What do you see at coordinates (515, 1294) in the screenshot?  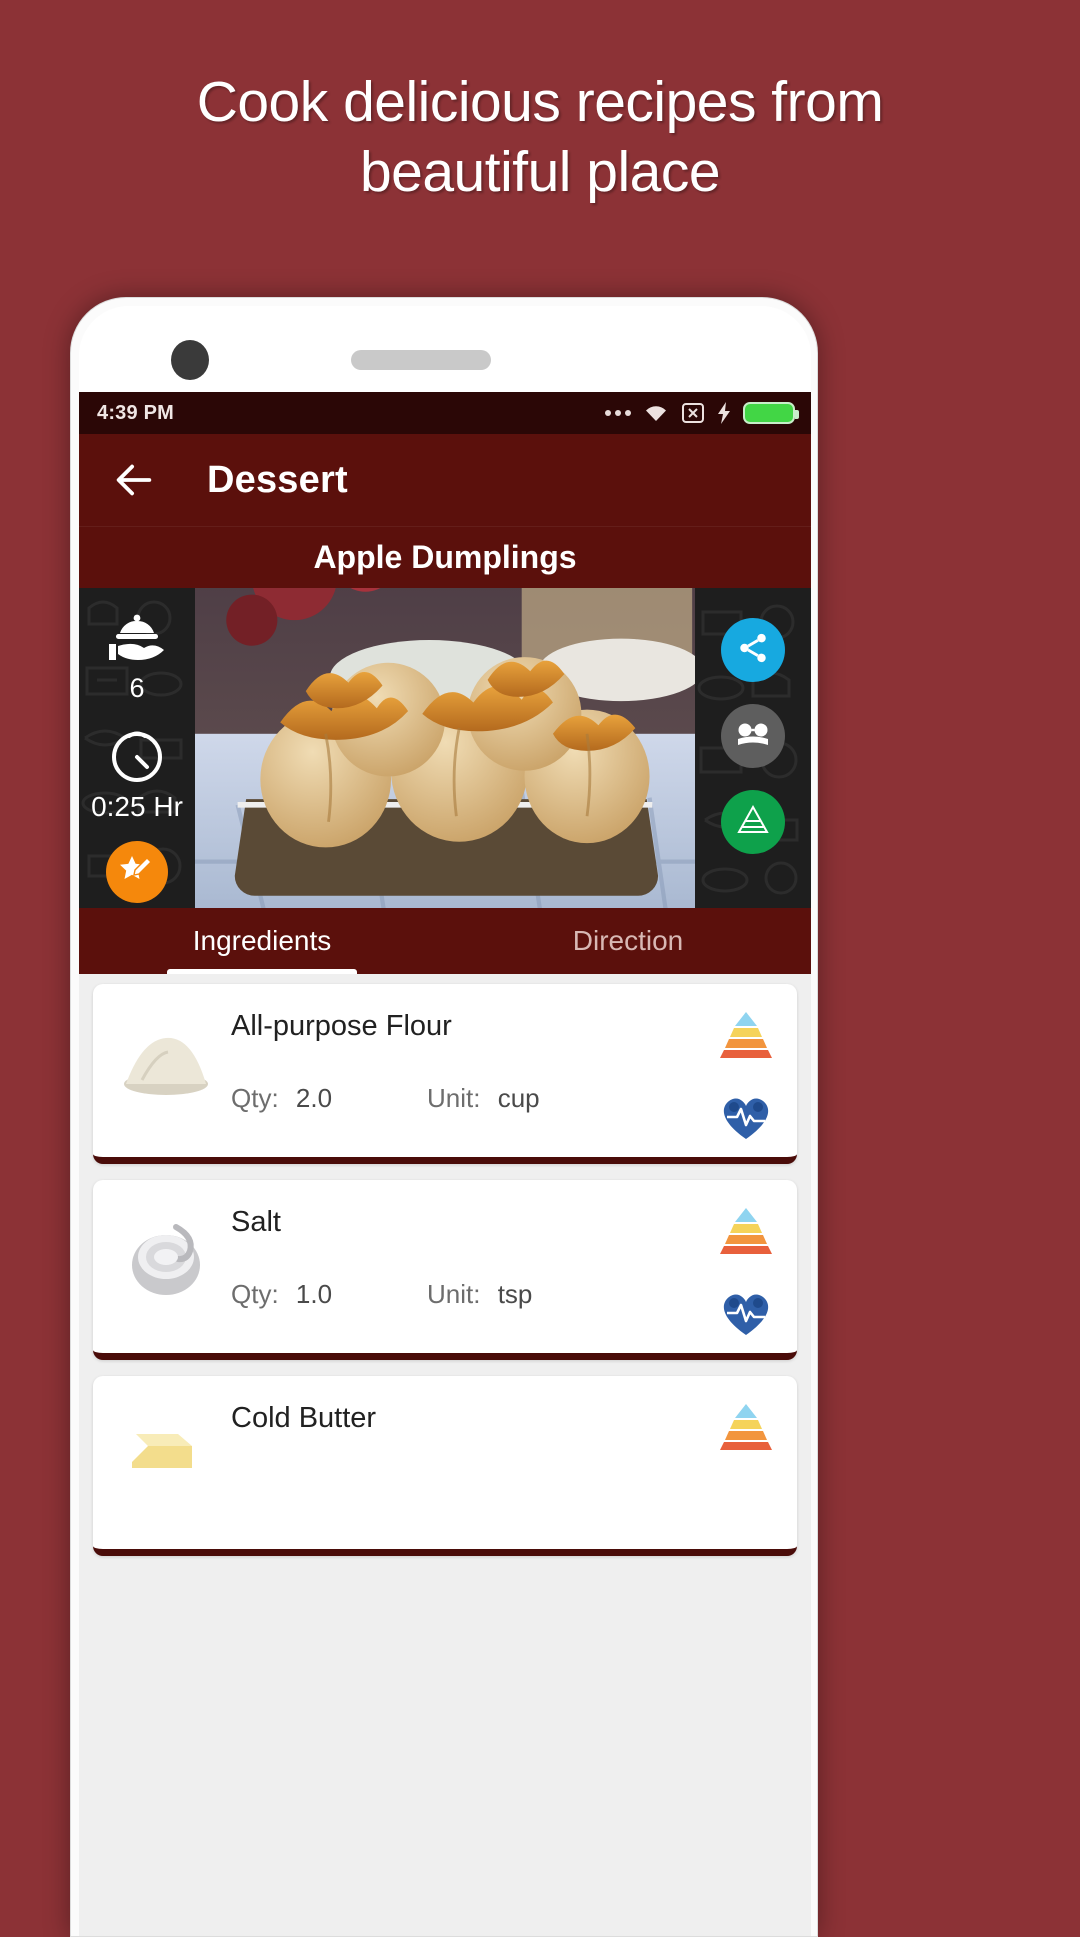 I see `unit-value: tsp` at bounding box center [515, 1294].